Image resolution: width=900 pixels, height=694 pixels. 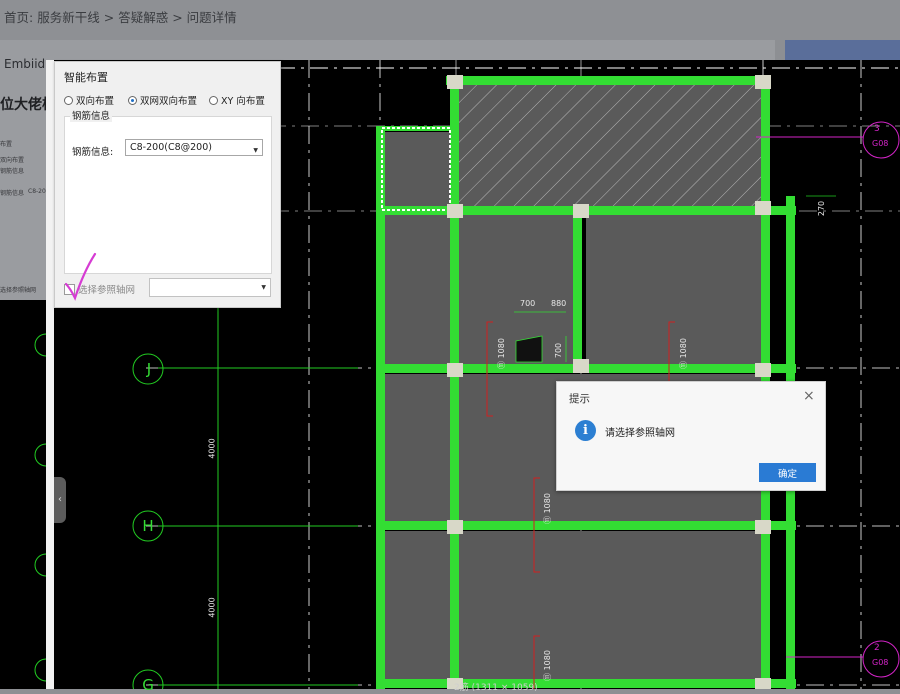 I want to click on dialog-message: 请选择参照轴网, so click(x=640, y=433).